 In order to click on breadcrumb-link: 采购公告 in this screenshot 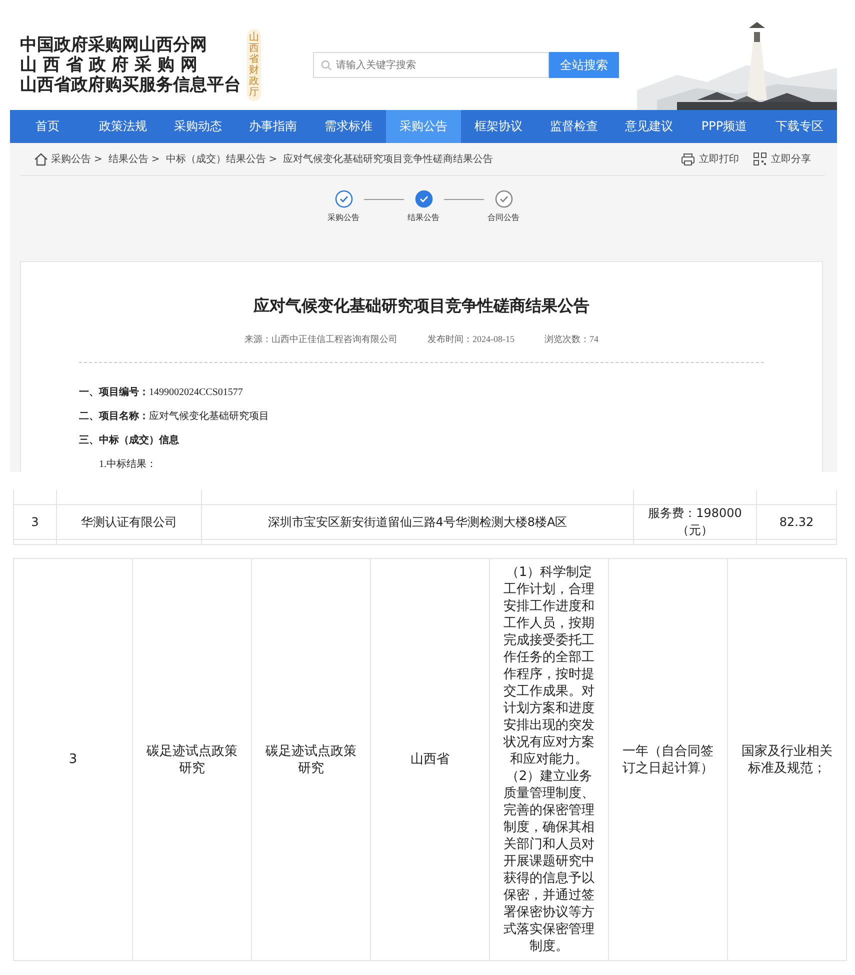, I will do `click(71, 159)`.